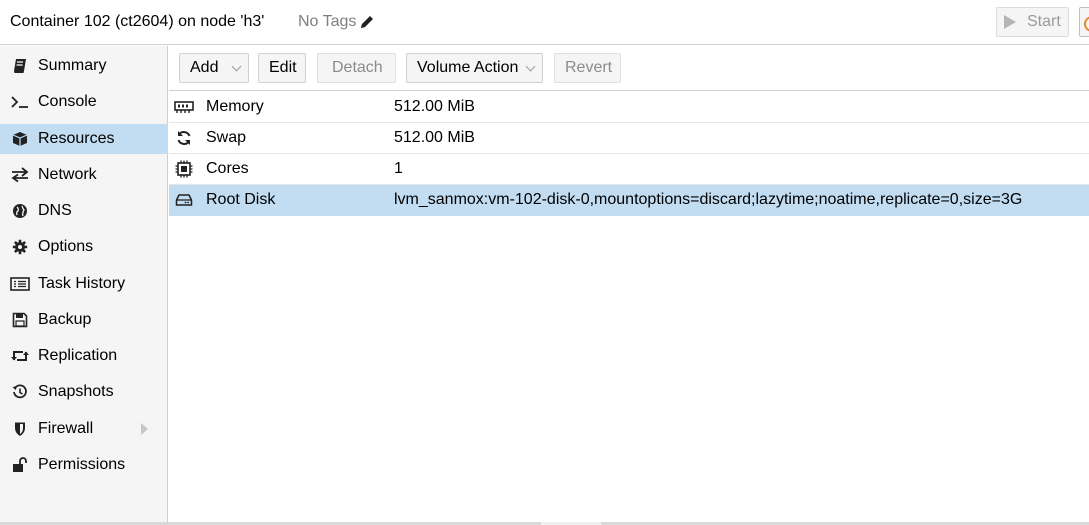 This screenshot has height=525, width=1089. Describe the element at coordinates (398, 168) in the screenshot. I see `resource-value: 1` at that location.